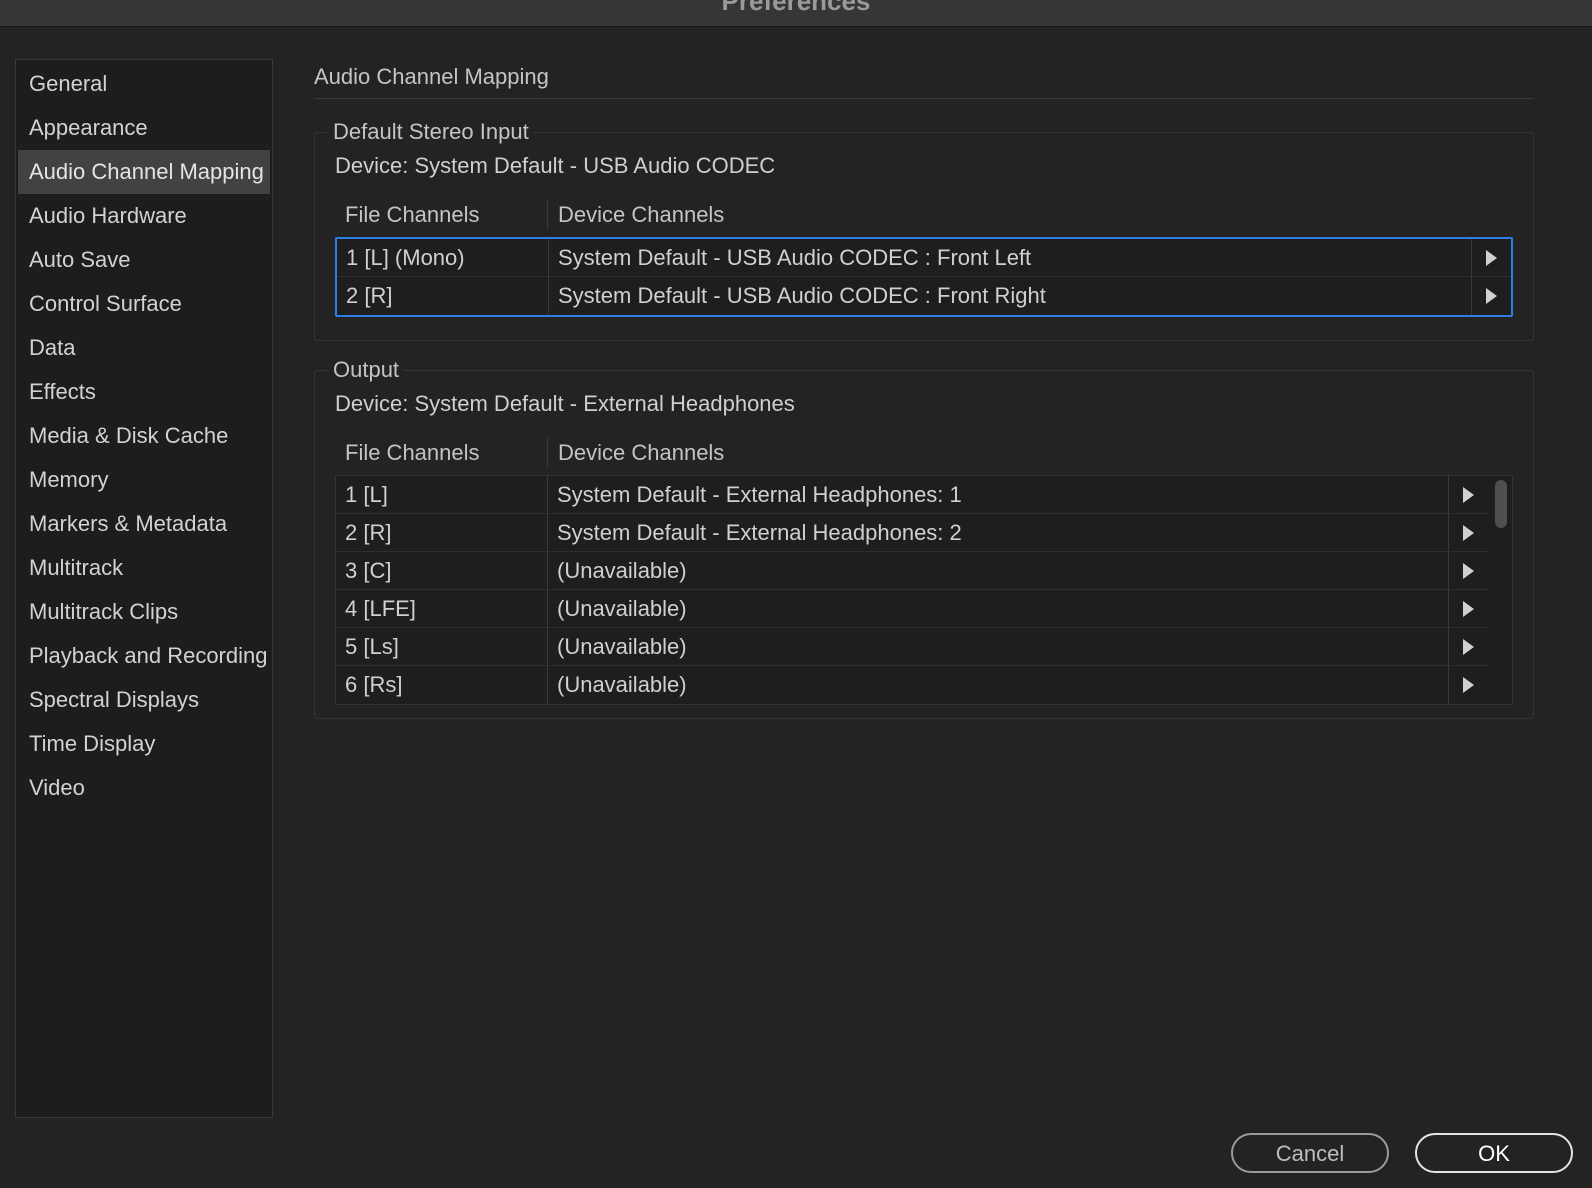  I want to click on table-row: 5 [Ls] (Unavailable), so click(912, 647).